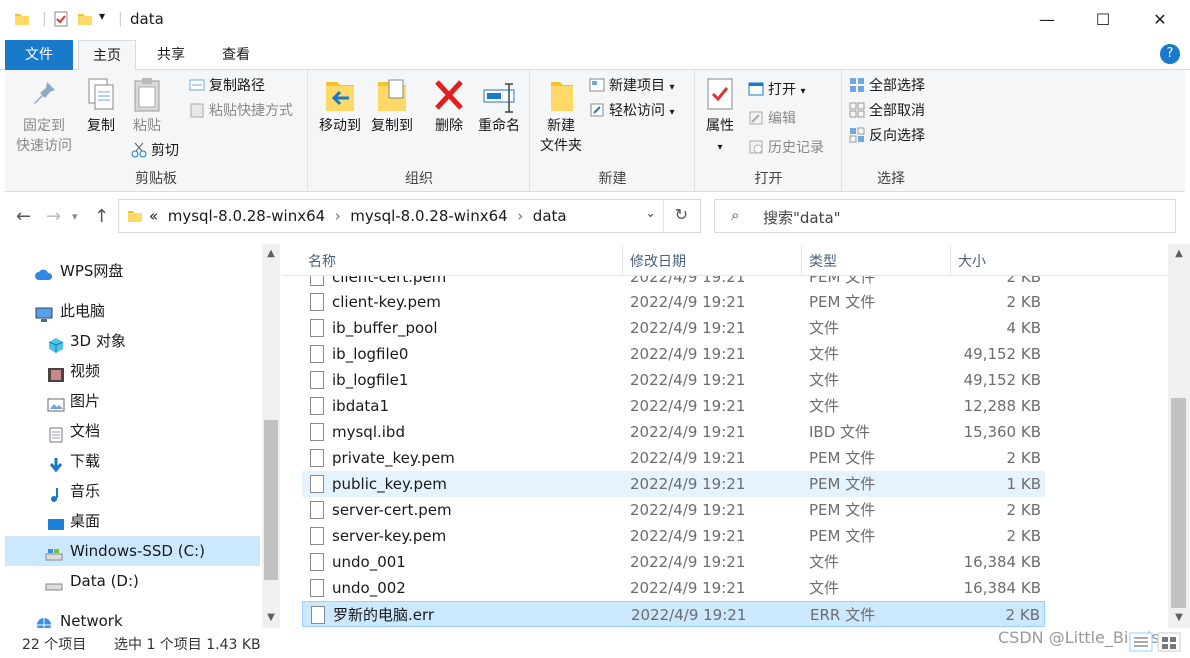  What do you see at coordinates (650, 213) in the screenshot?
I see `address-dropdown-icon: ⌄` at bounding box center [650, 213].